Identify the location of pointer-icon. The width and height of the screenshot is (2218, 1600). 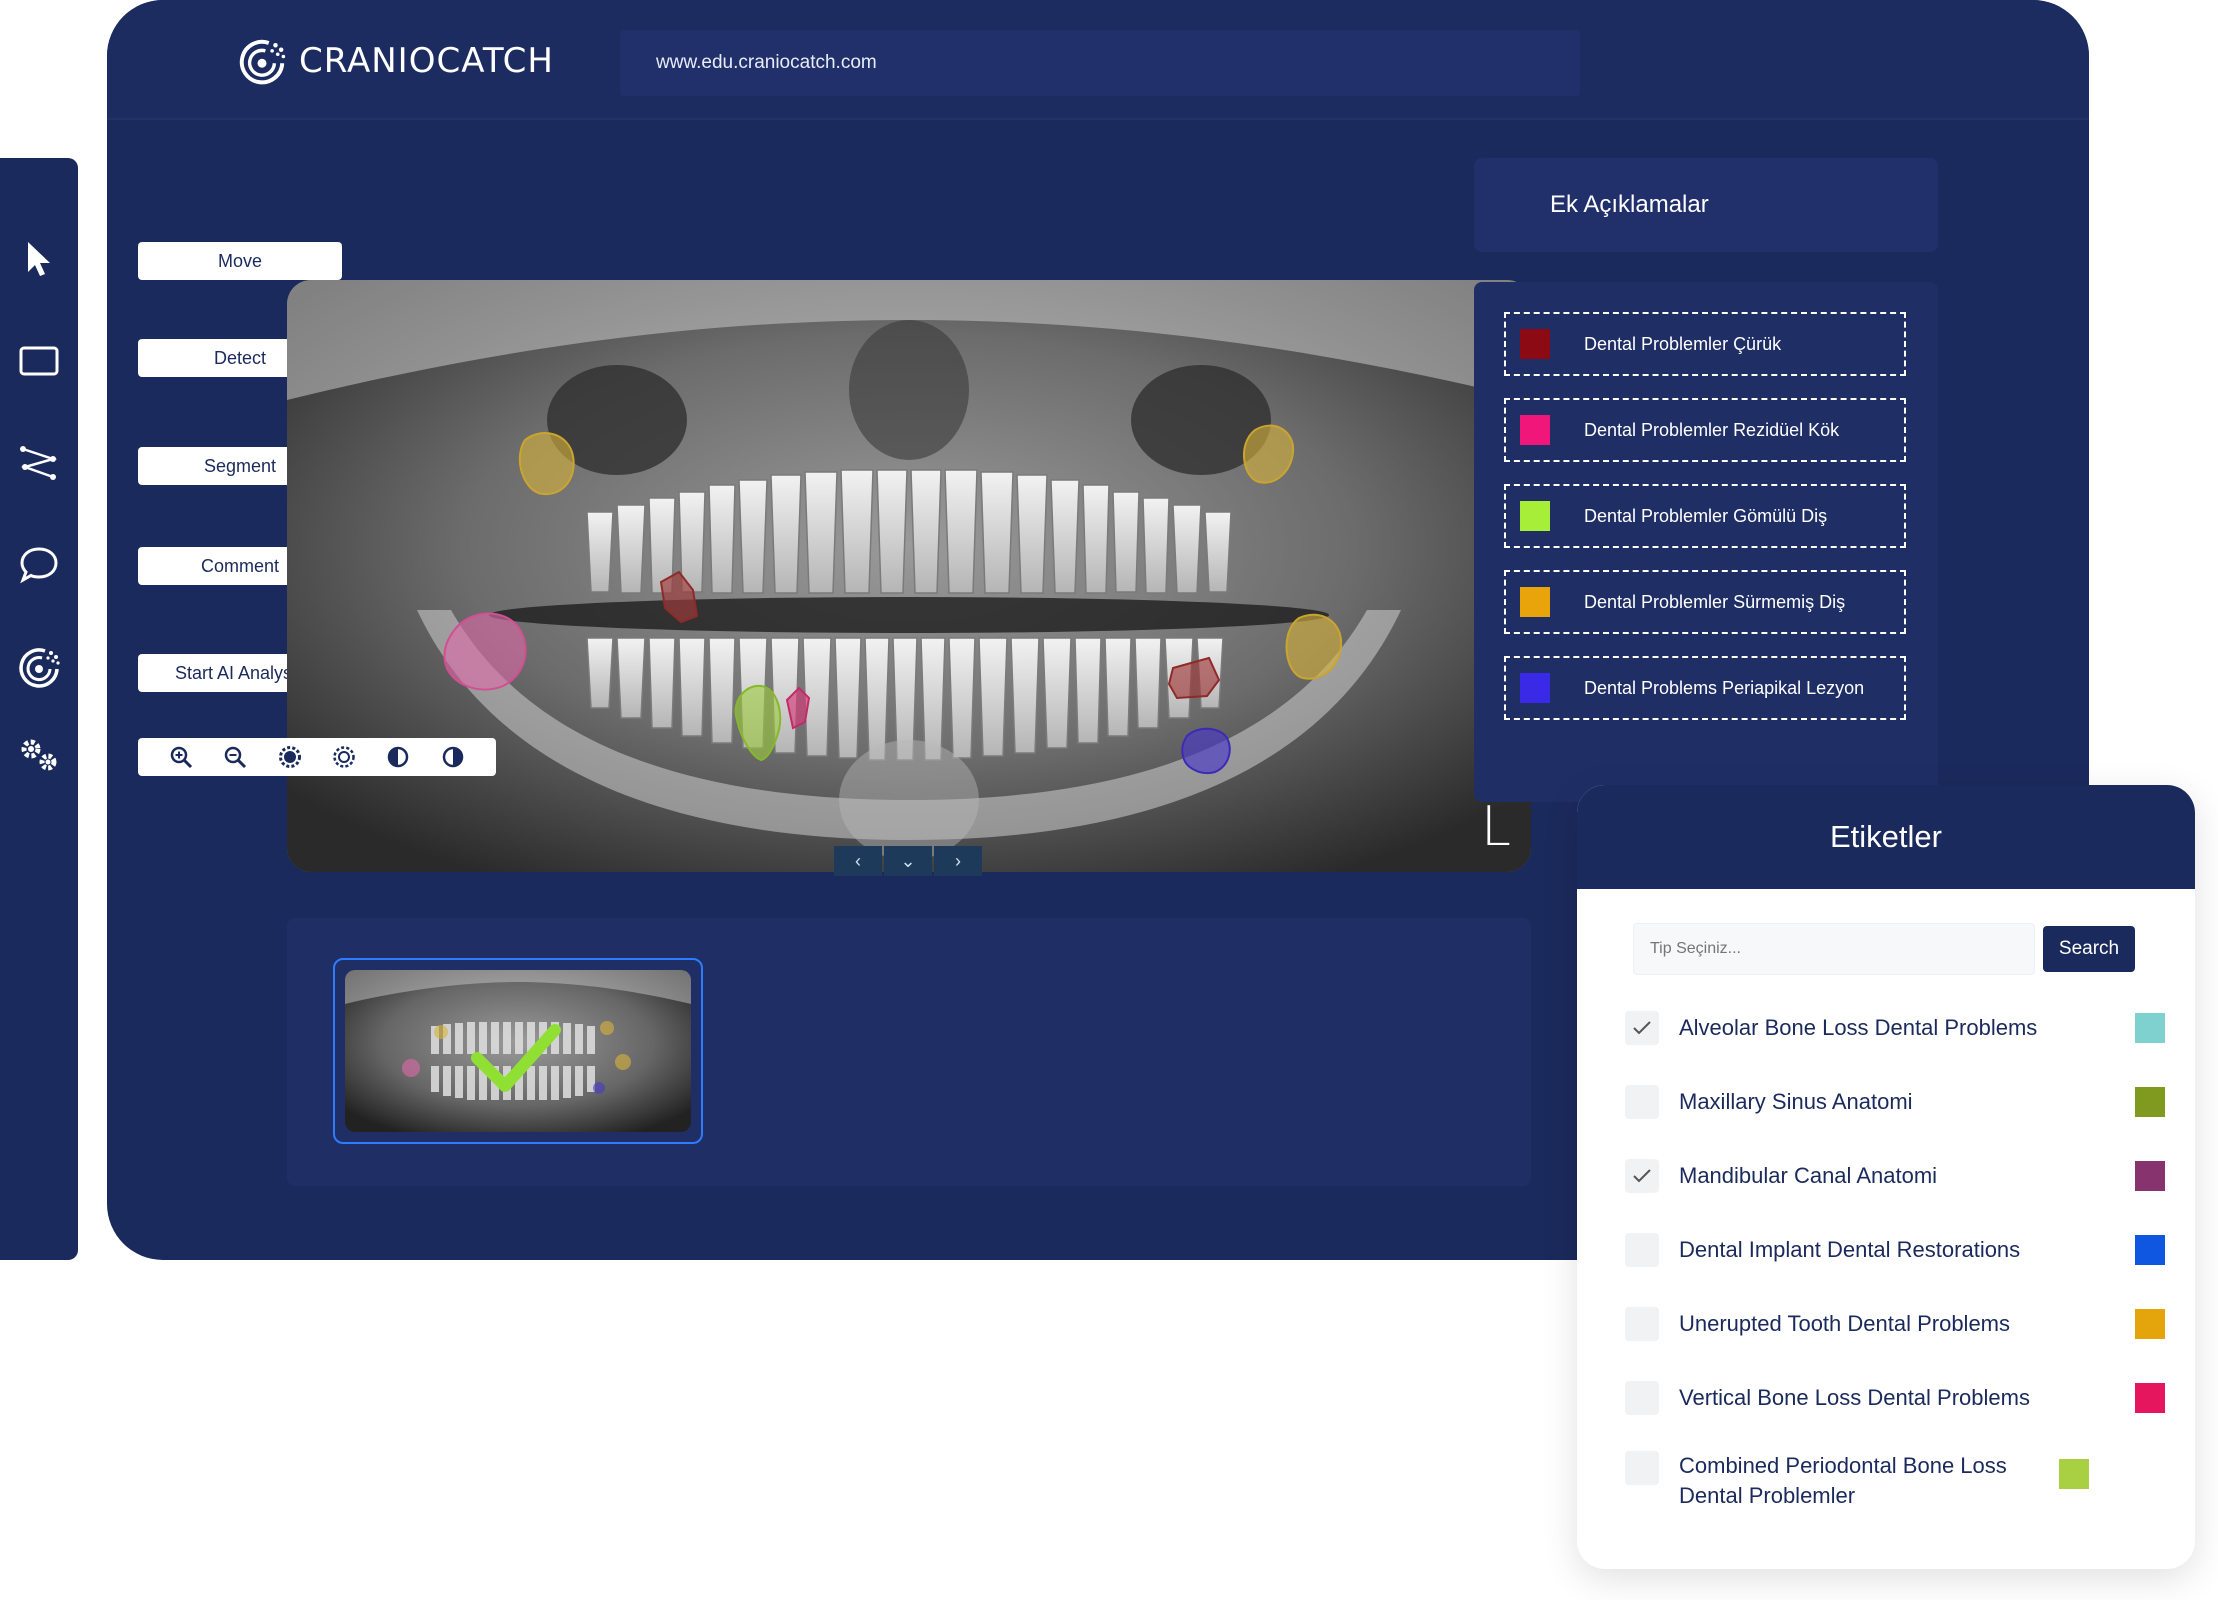
(39, 259).